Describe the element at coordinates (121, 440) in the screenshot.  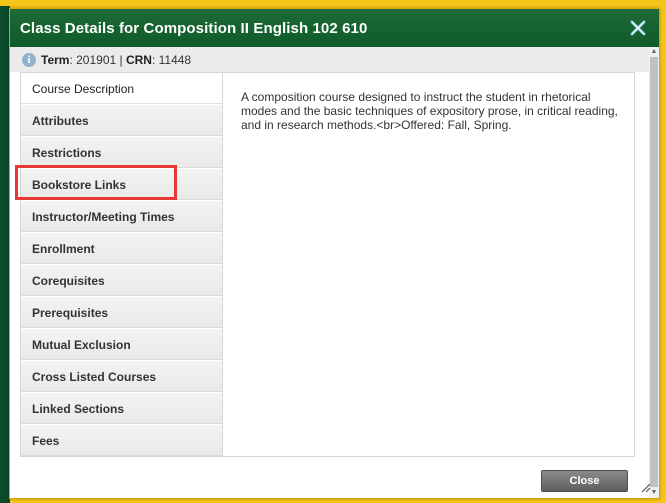
I see `tab-fees: Fees` at that location.